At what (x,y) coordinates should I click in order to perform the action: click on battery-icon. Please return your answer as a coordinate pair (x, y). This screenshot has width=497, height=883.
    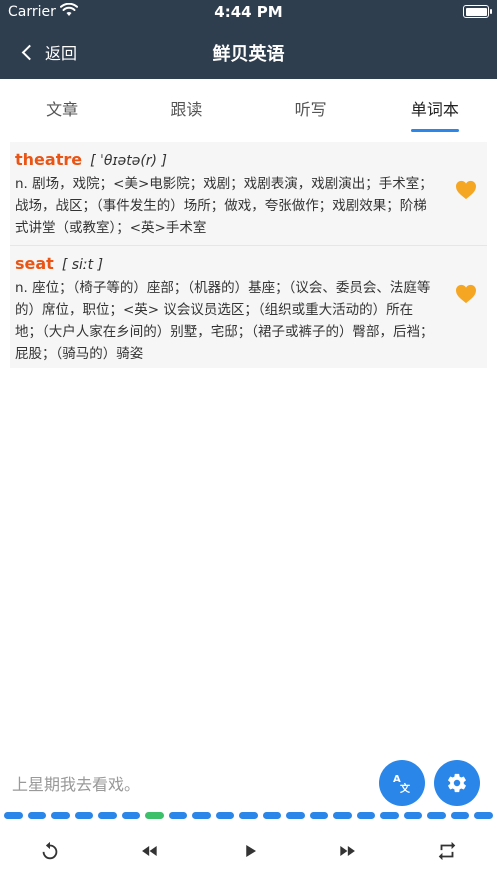
    Looking at the image, I should click on (477, 11).